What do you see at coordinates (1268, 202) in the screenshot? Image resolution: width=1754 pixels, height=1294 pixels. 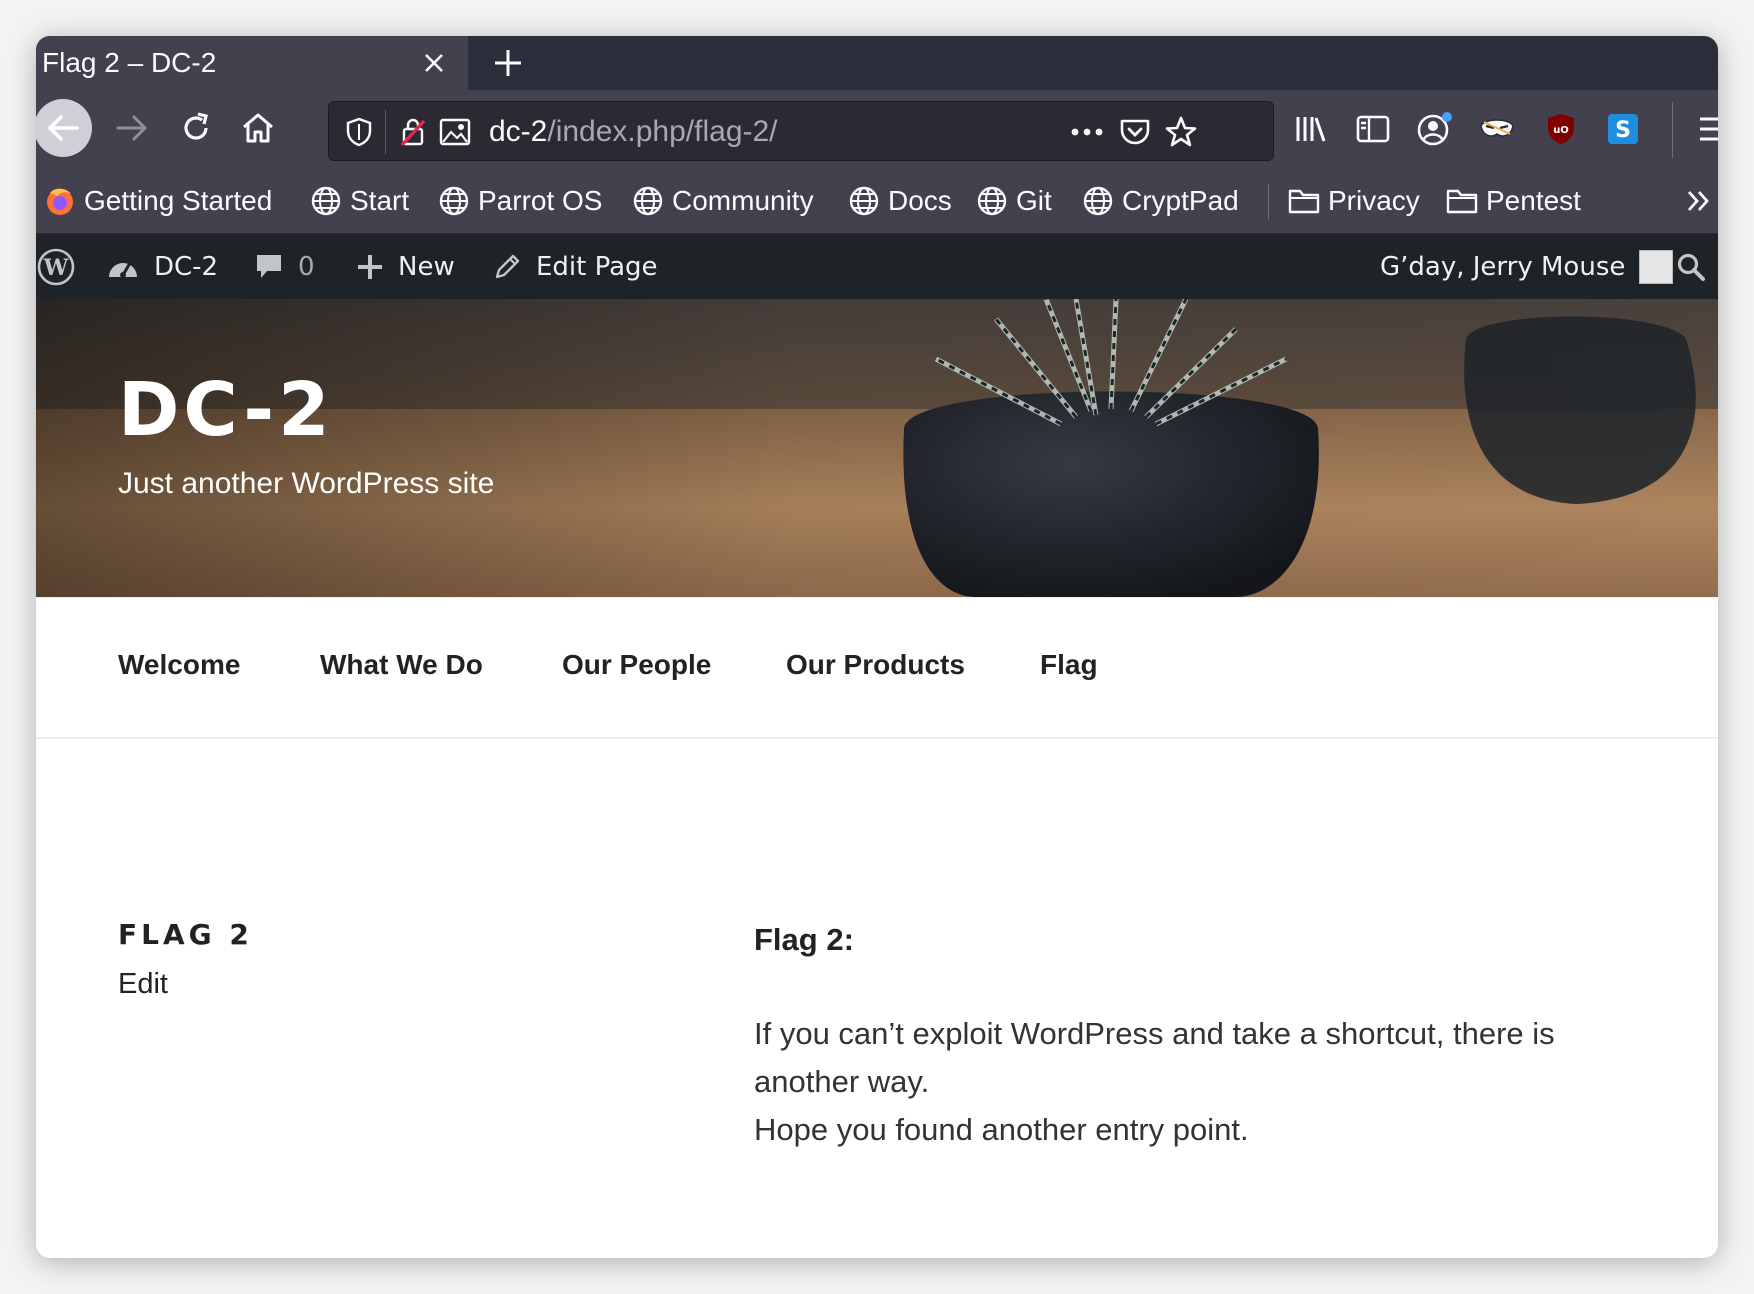 I see `bookmark-separator` at bounding box center [1268, 202].